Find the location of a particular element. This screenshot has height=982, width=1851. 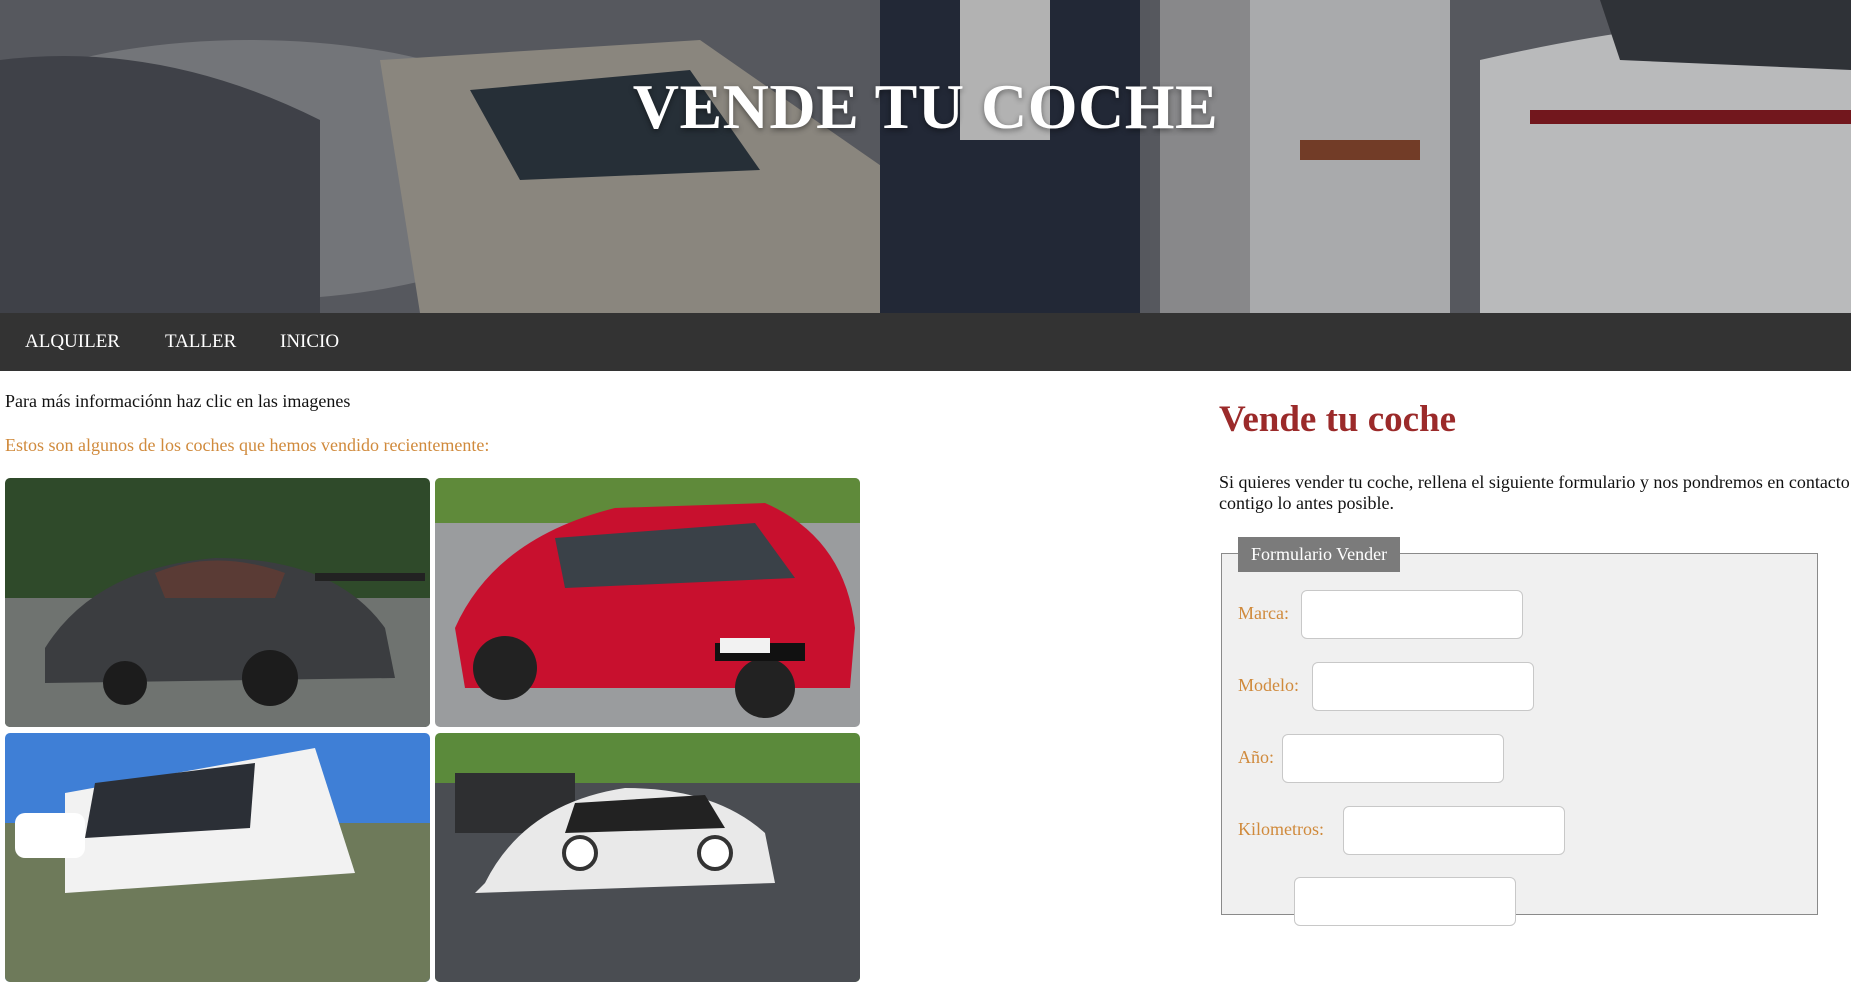

form-legend: Formulario Vender is located at coordinates (1319, 554).